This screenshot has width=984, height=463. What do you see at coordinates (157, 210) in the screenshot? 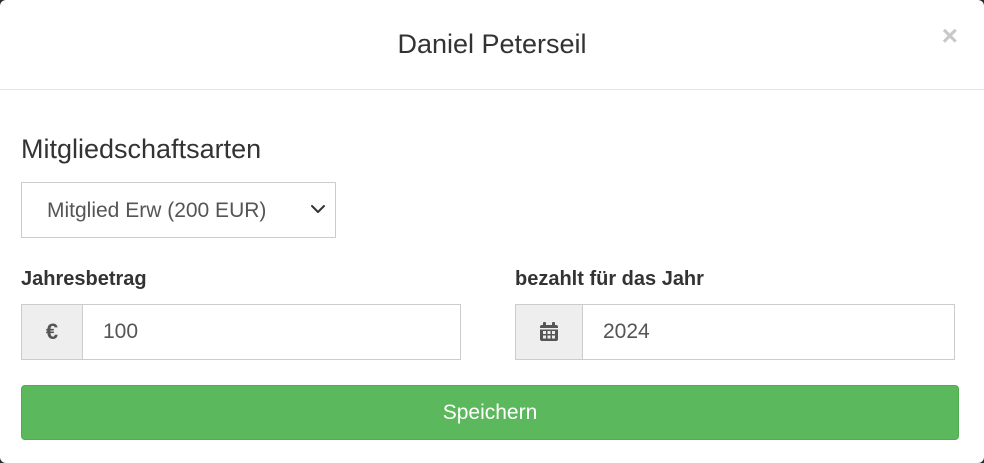
I see `membership-type-selected-value: Mitglied Erw (200 EUR)` at bounding box center [157, 210].